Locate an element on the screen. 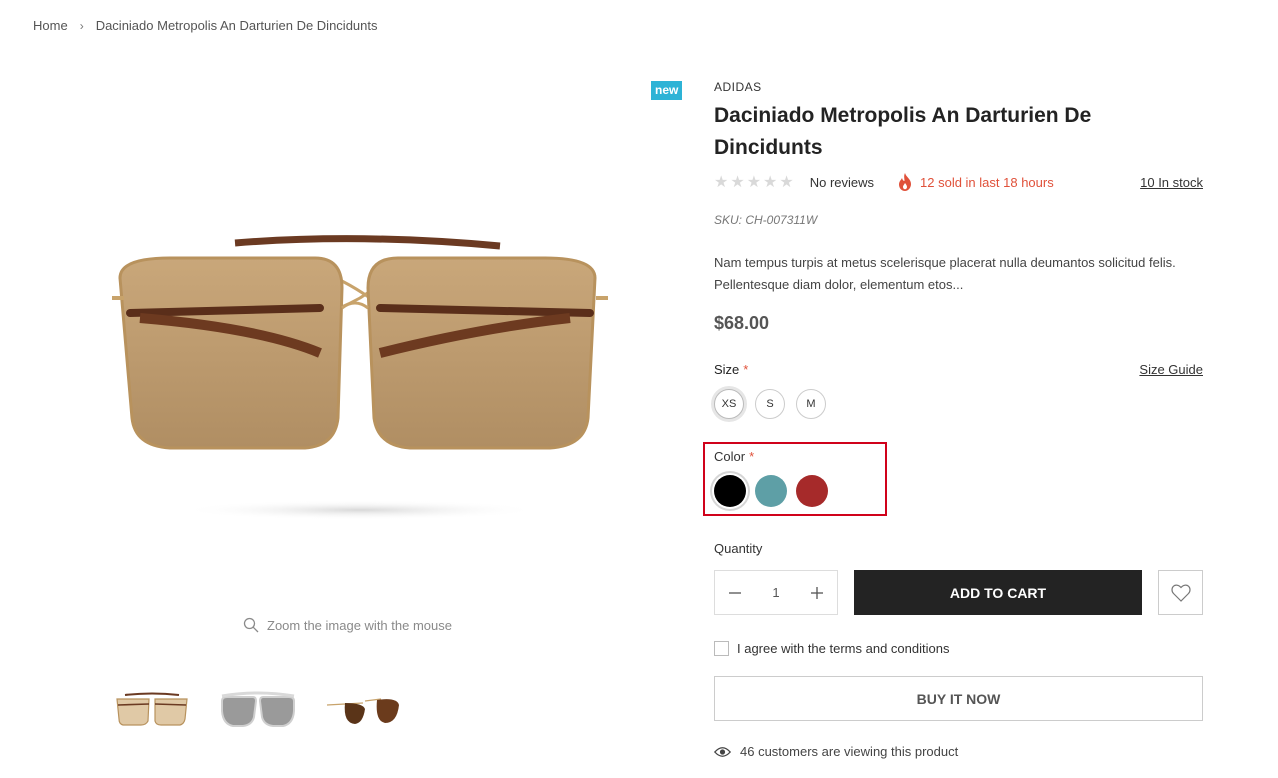 Image resolution: width=1278 pixels, height=778 pixels. size-header: Size * Size Guide is located at coordinates (958, 369).